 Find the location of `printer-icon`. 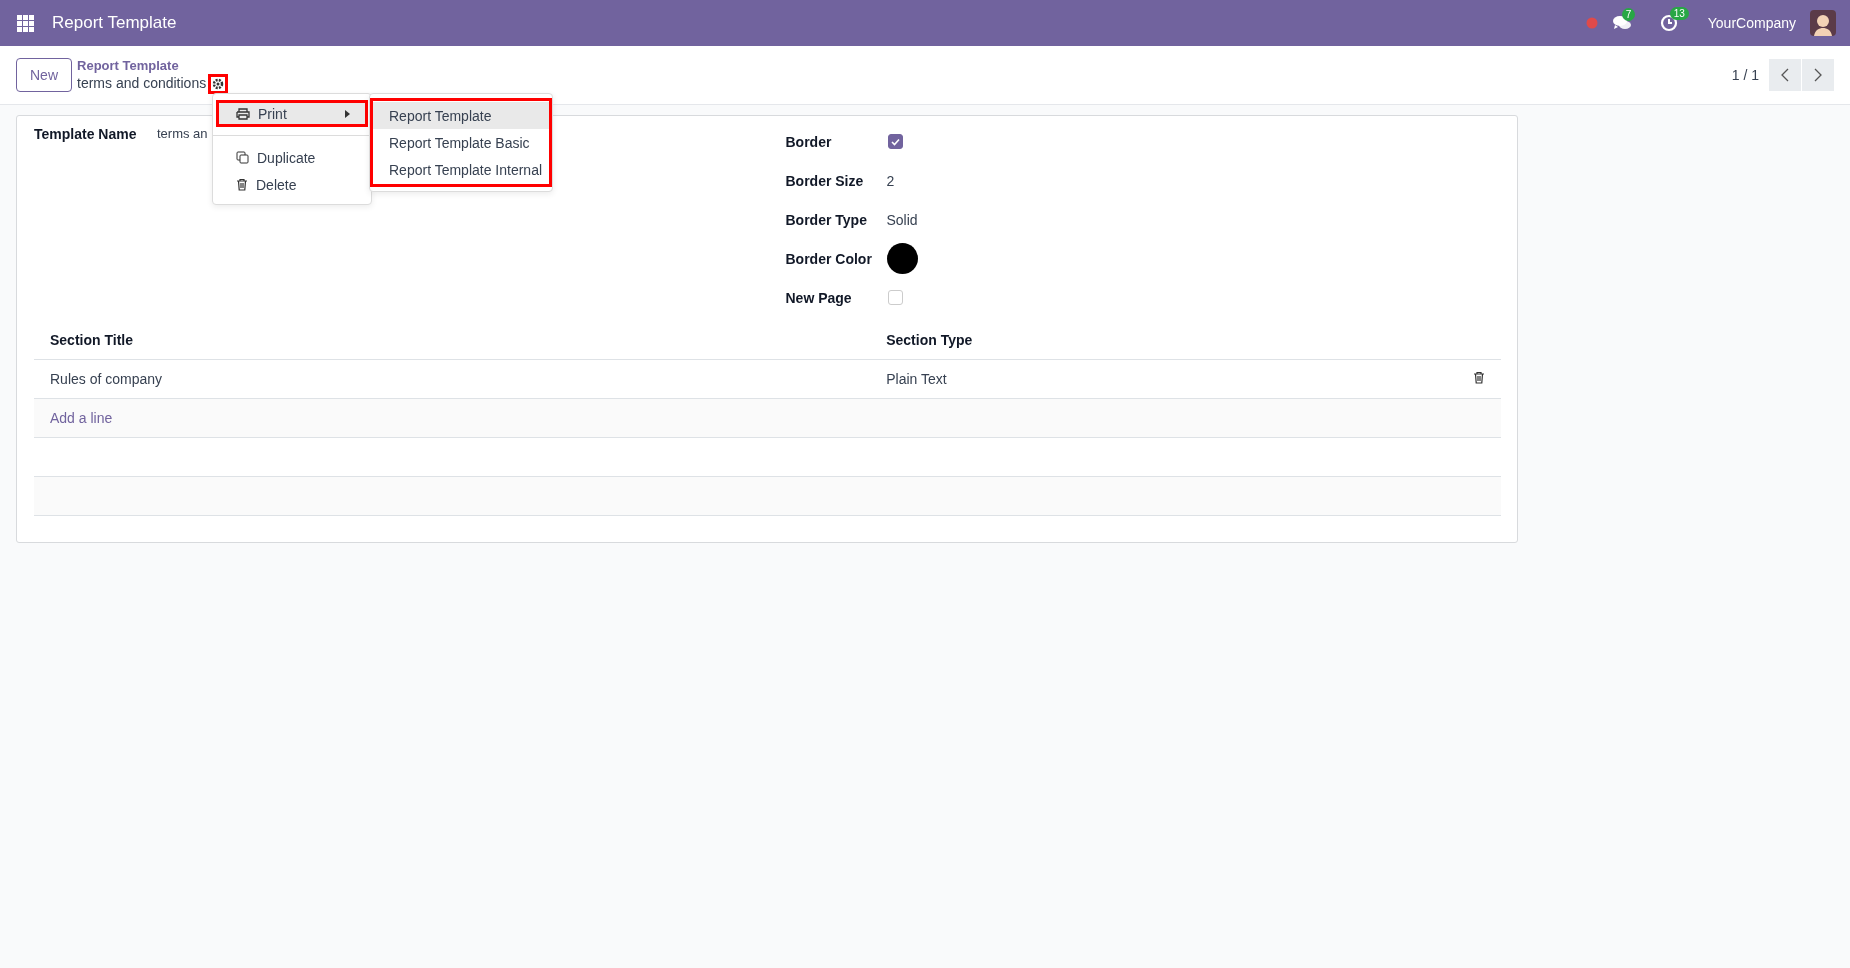

printer-icon is located at coordinates (243, 113).